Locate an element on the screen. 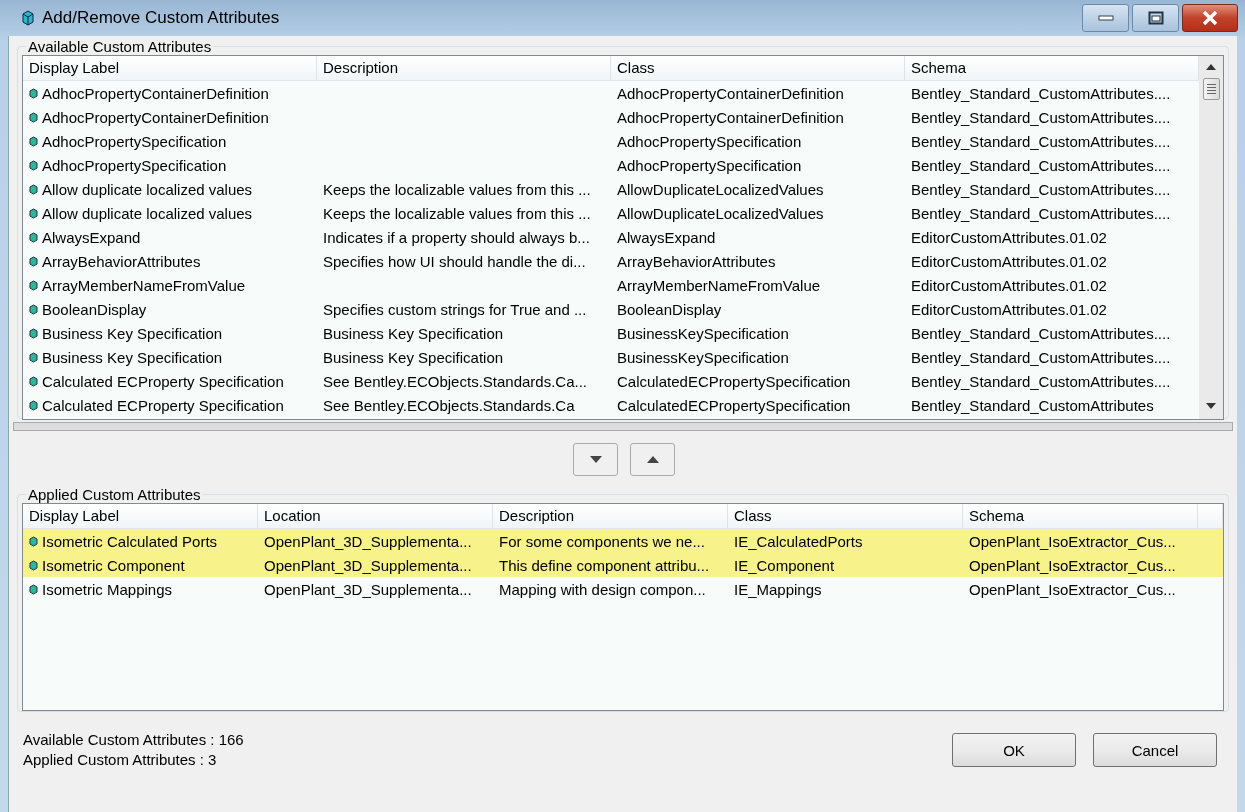  move-down-button is located at coordinates (595, 459).